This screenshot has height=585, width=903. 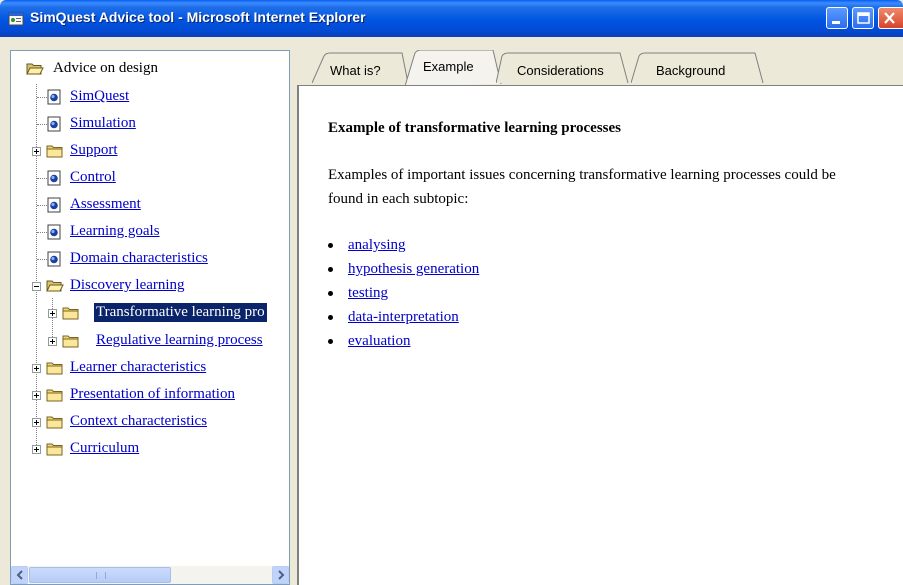 I want to click on close-icon, so click(x=889, y=18).